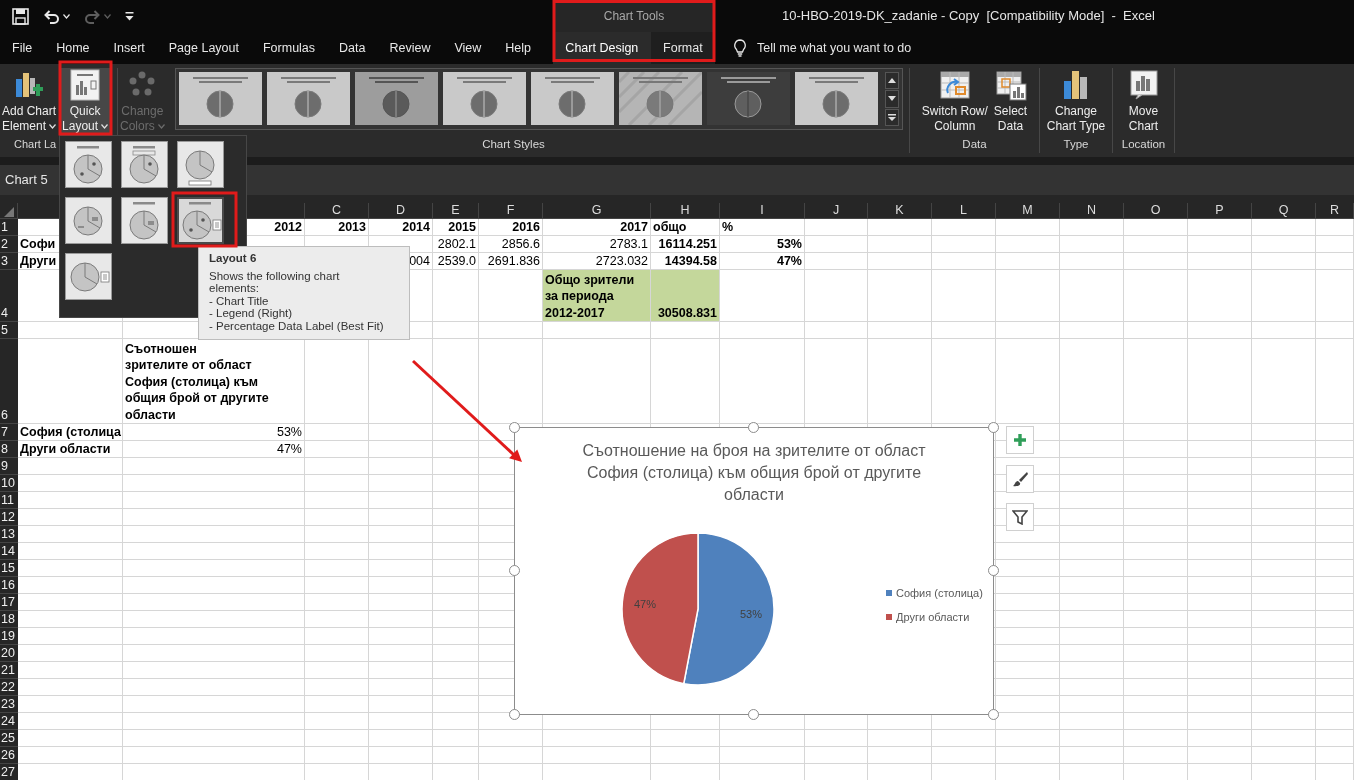 The height and width of the screenshot is (780, 1354). I want to click on ribbon-tab: Formulas, so click(289, 48).